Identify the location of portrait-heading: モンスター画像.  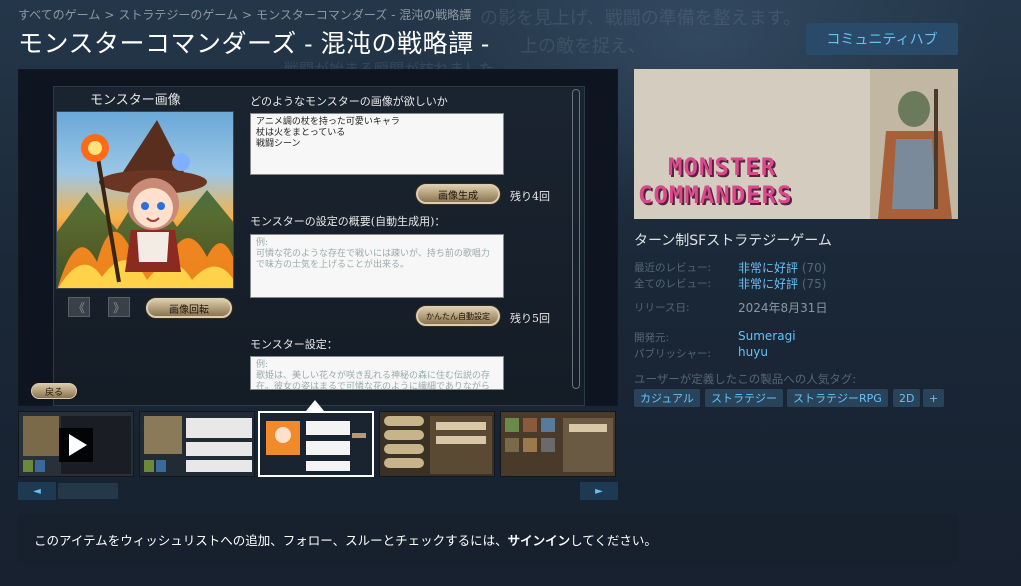
(135, 100).